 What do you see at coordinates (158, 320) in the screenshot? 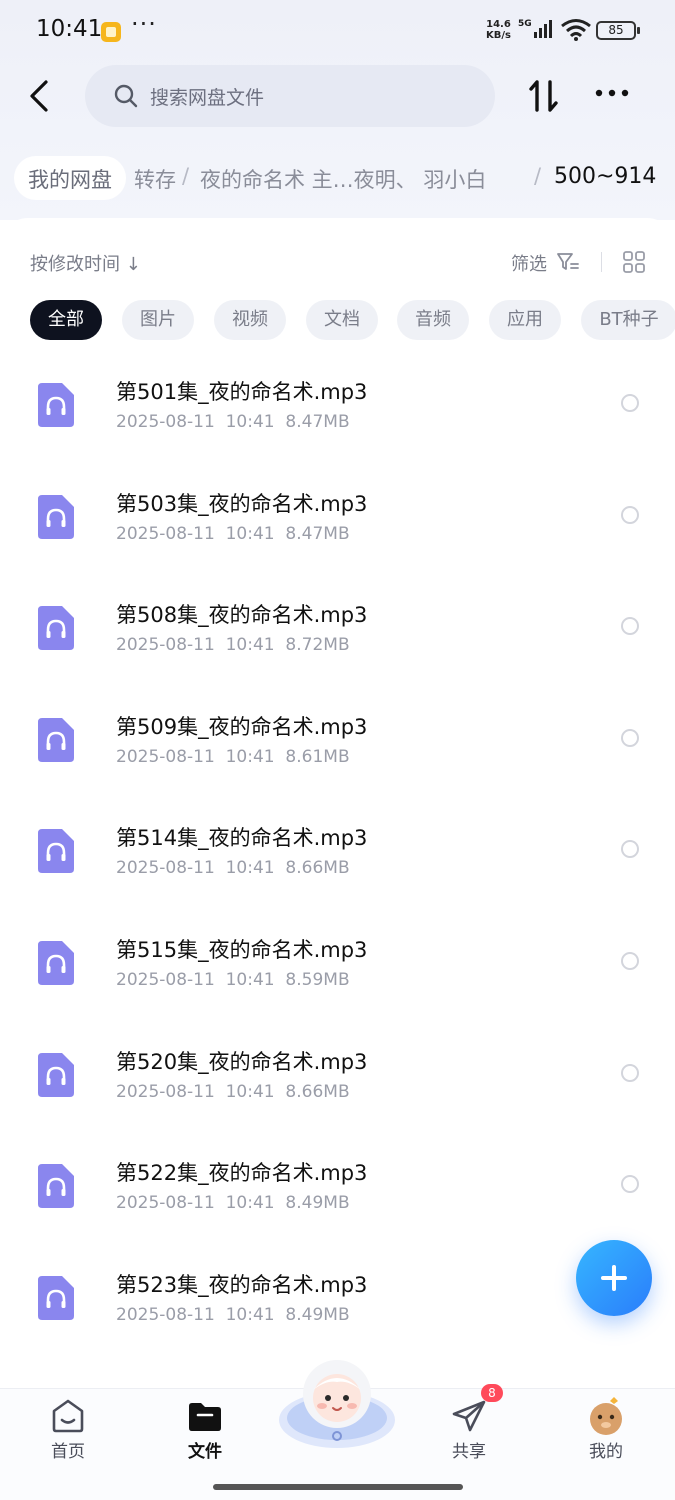
I see `filter-chip-images: 图片` at bounding box center [158, 320].